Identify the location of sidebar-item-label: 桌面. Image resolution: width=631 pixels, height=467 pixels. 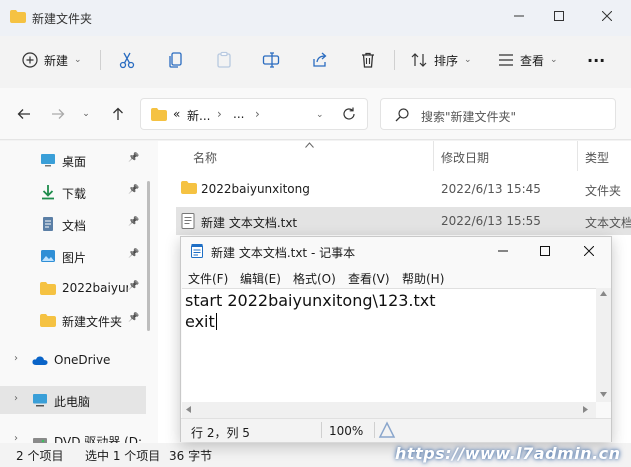
(74, 162).